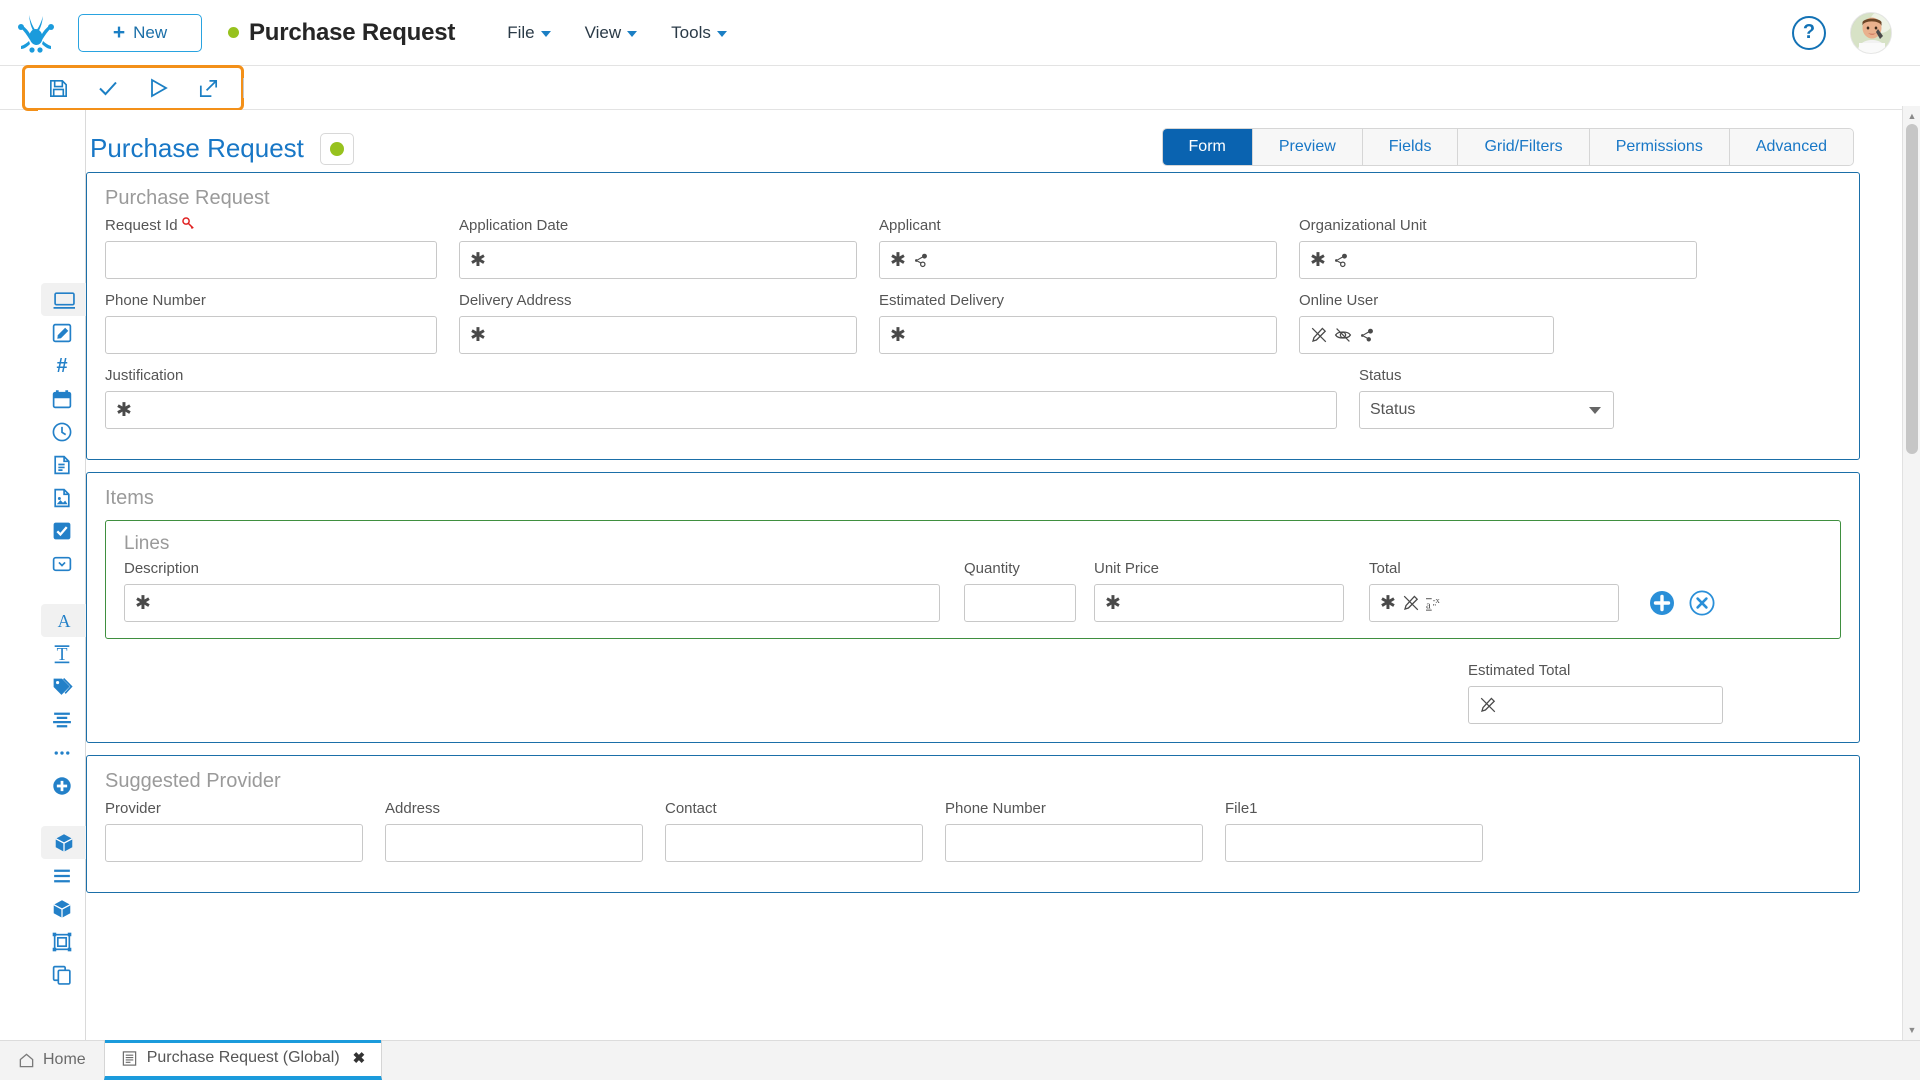 Image resolution: width=1920 pixels, height=1080 pixels. What do you see at coordinates (58, 88) in the screenshot?
I see `save-button` at bounding box center [58, 88].